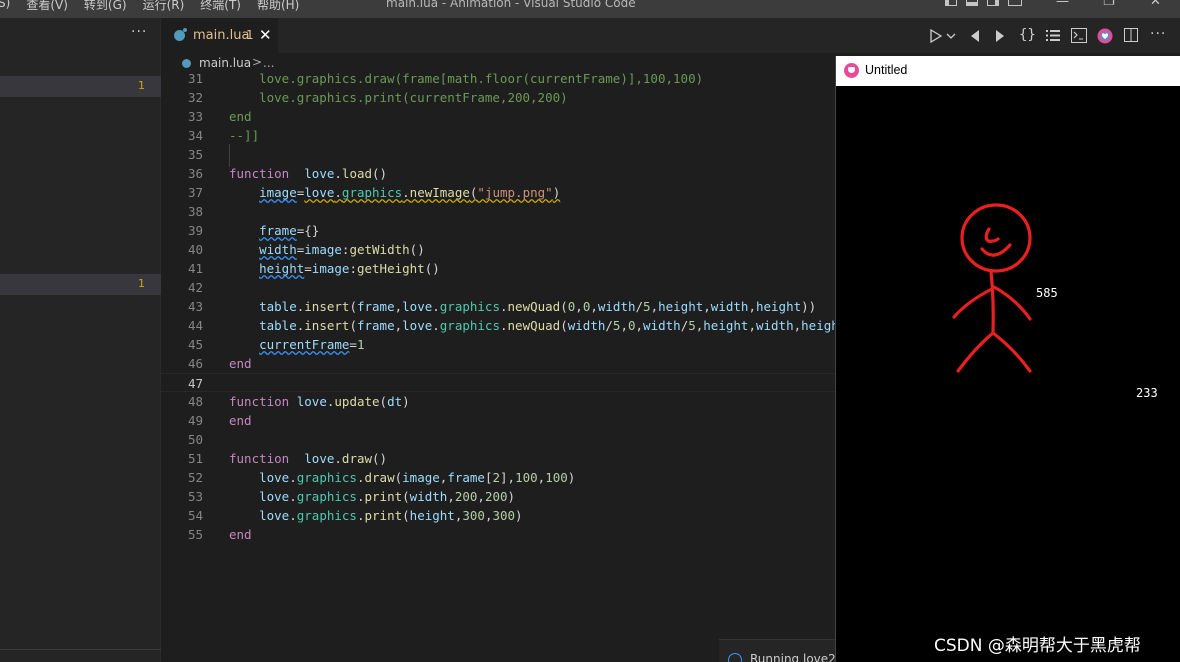 This screenshot has height=662, width=1180. Describe the element at coordinates (498, 230) in the screenshot. I see `code-line: 39 frame={}` at that location.